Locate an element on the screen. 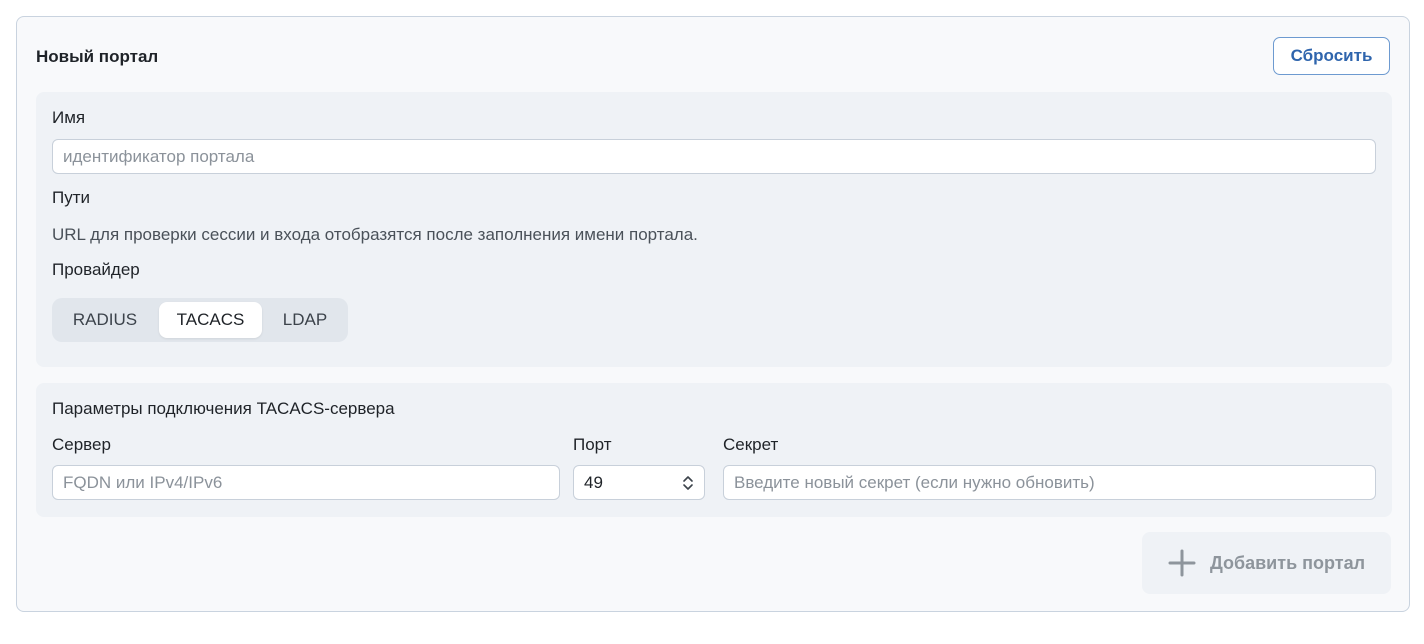 This screenshot has width=1424, height=644. secret-input is located at coordinates (1049, 482).